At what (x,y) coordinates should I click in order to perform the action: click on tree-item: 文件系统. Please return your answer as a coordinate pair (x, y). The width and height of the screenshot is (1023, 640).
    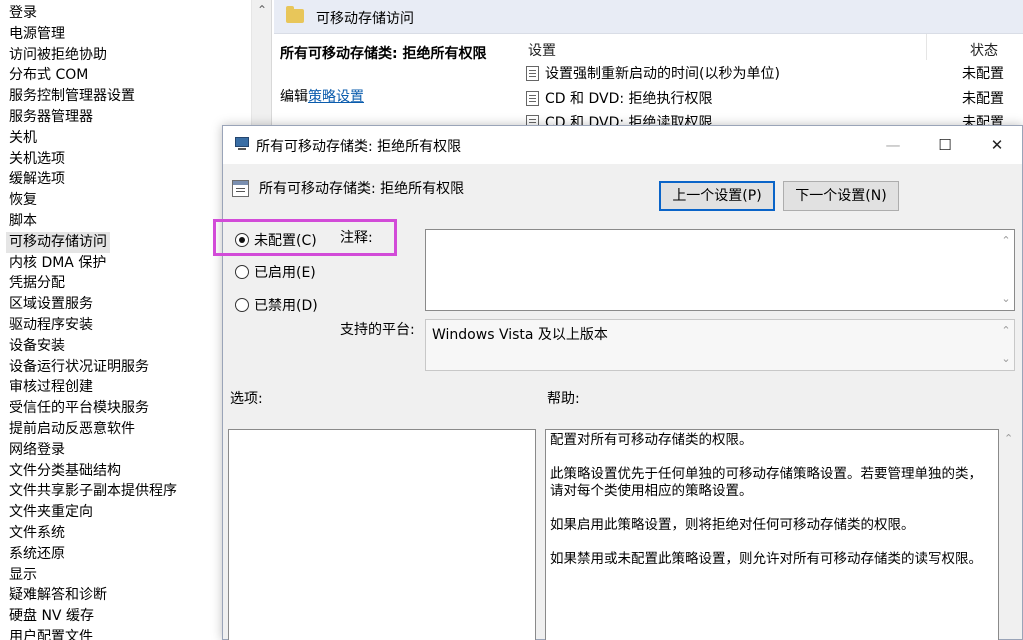
    Looking at the image, I should click on (37, 533).